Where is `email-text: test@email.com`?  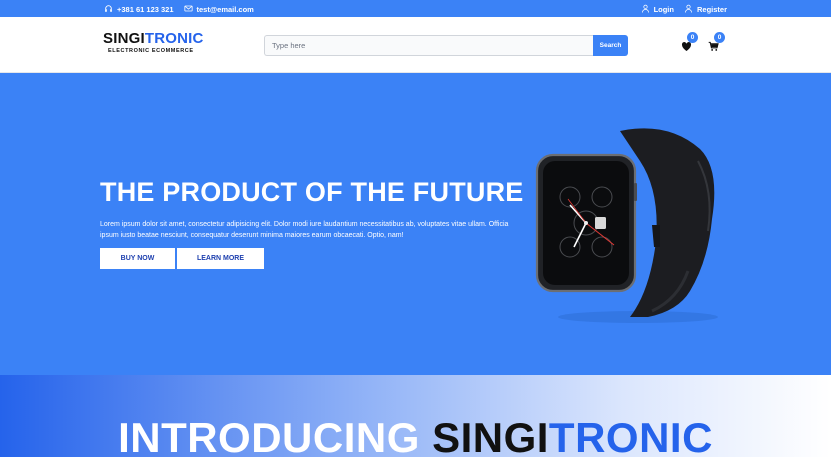
email-text: test@email.com is located at coordinates (225, 9).